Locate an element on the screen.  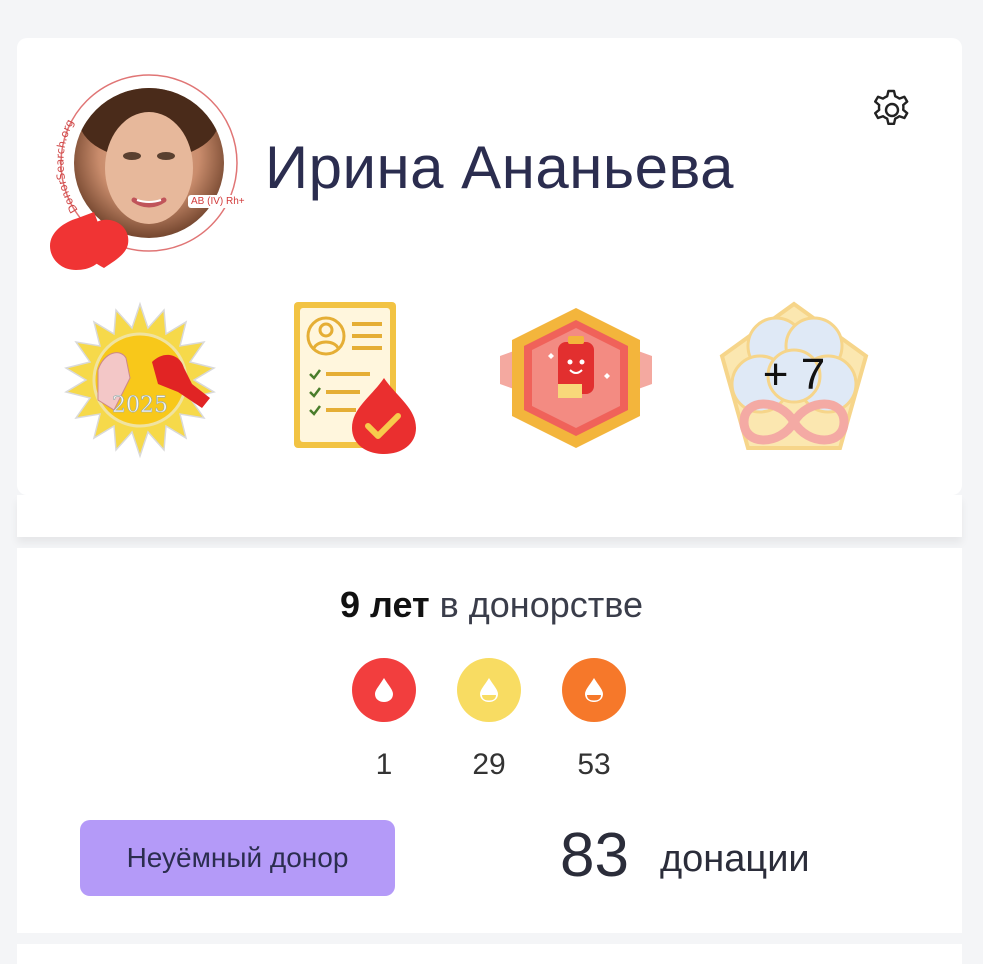
blood-bag-hexagon-badge-icon is located at coordinates (576, 378).